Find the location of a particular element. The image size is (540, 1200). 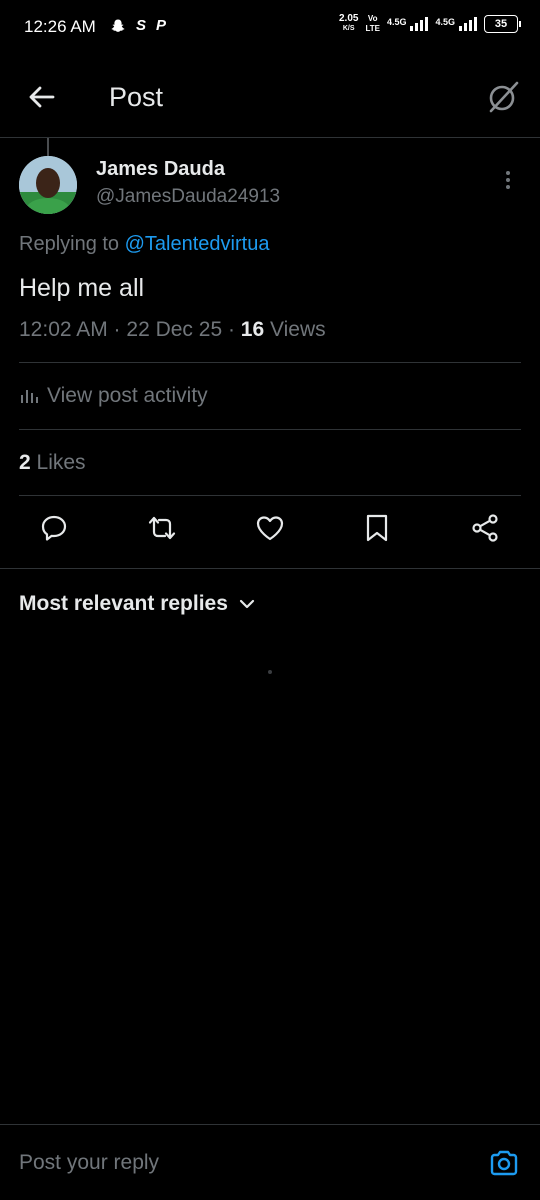

likes-label: Likes is located at coordinates (58, 462).